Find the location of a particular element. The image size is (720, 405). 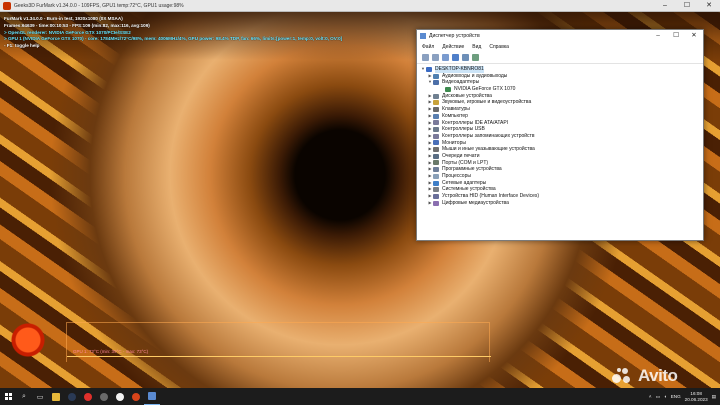

network-icon: ▭ is located at coordinates (658, 397).